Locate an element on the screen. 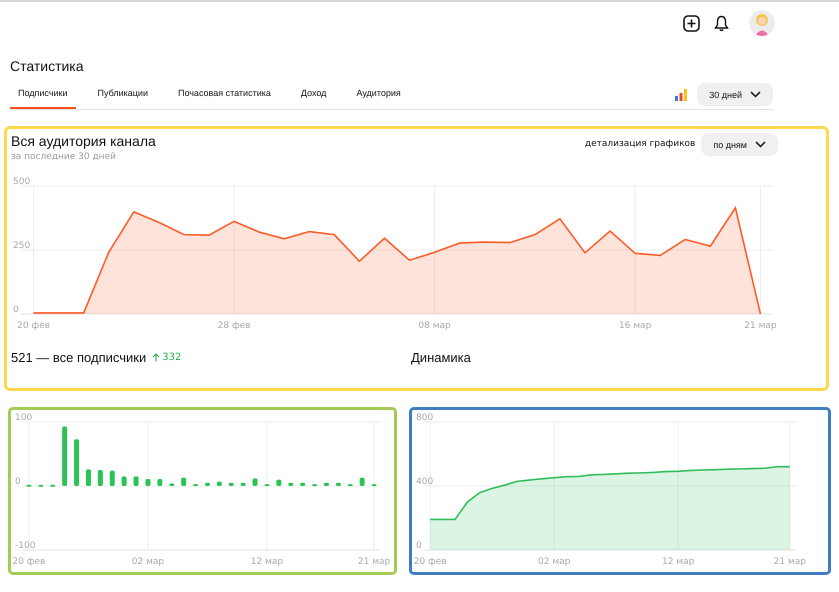  axis-label: 250 is located at coordinates (21, 246).